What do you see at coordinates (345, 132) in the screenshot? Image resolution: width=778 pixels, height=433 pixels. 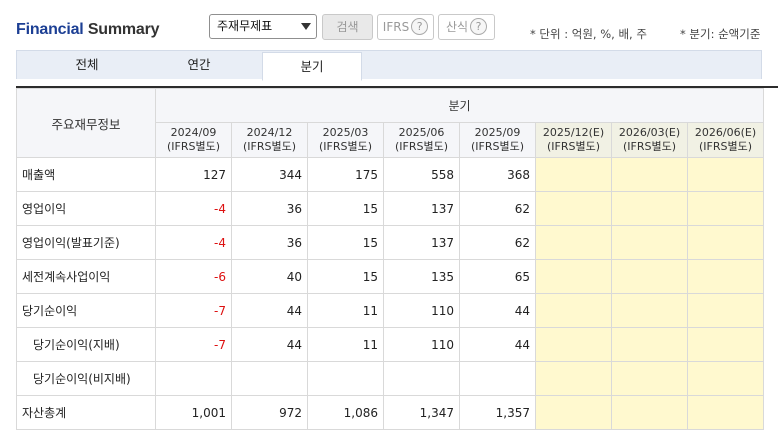 I see `column-period: 2025/03` at bounding box center [345, 132].